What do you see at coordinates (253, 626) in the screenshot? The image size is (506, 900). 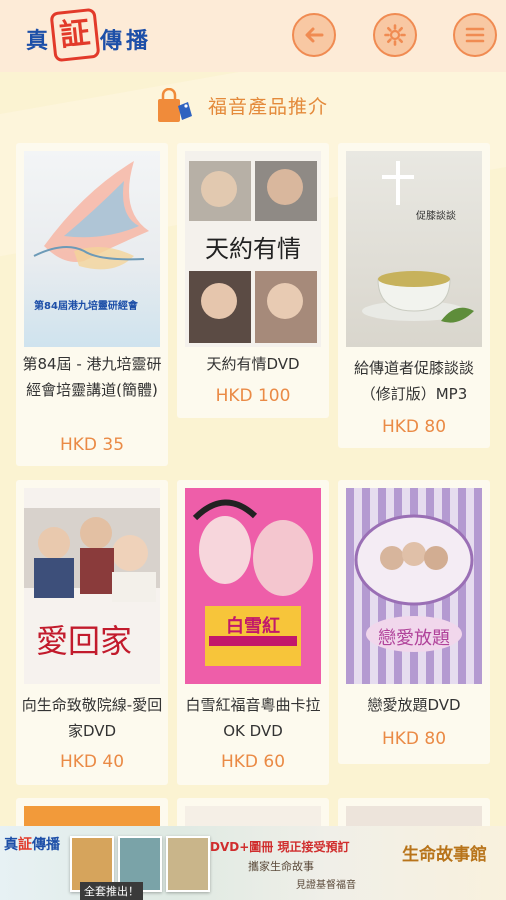 I see `cover-text: 白雪紅` at bounding box center [253, 626].